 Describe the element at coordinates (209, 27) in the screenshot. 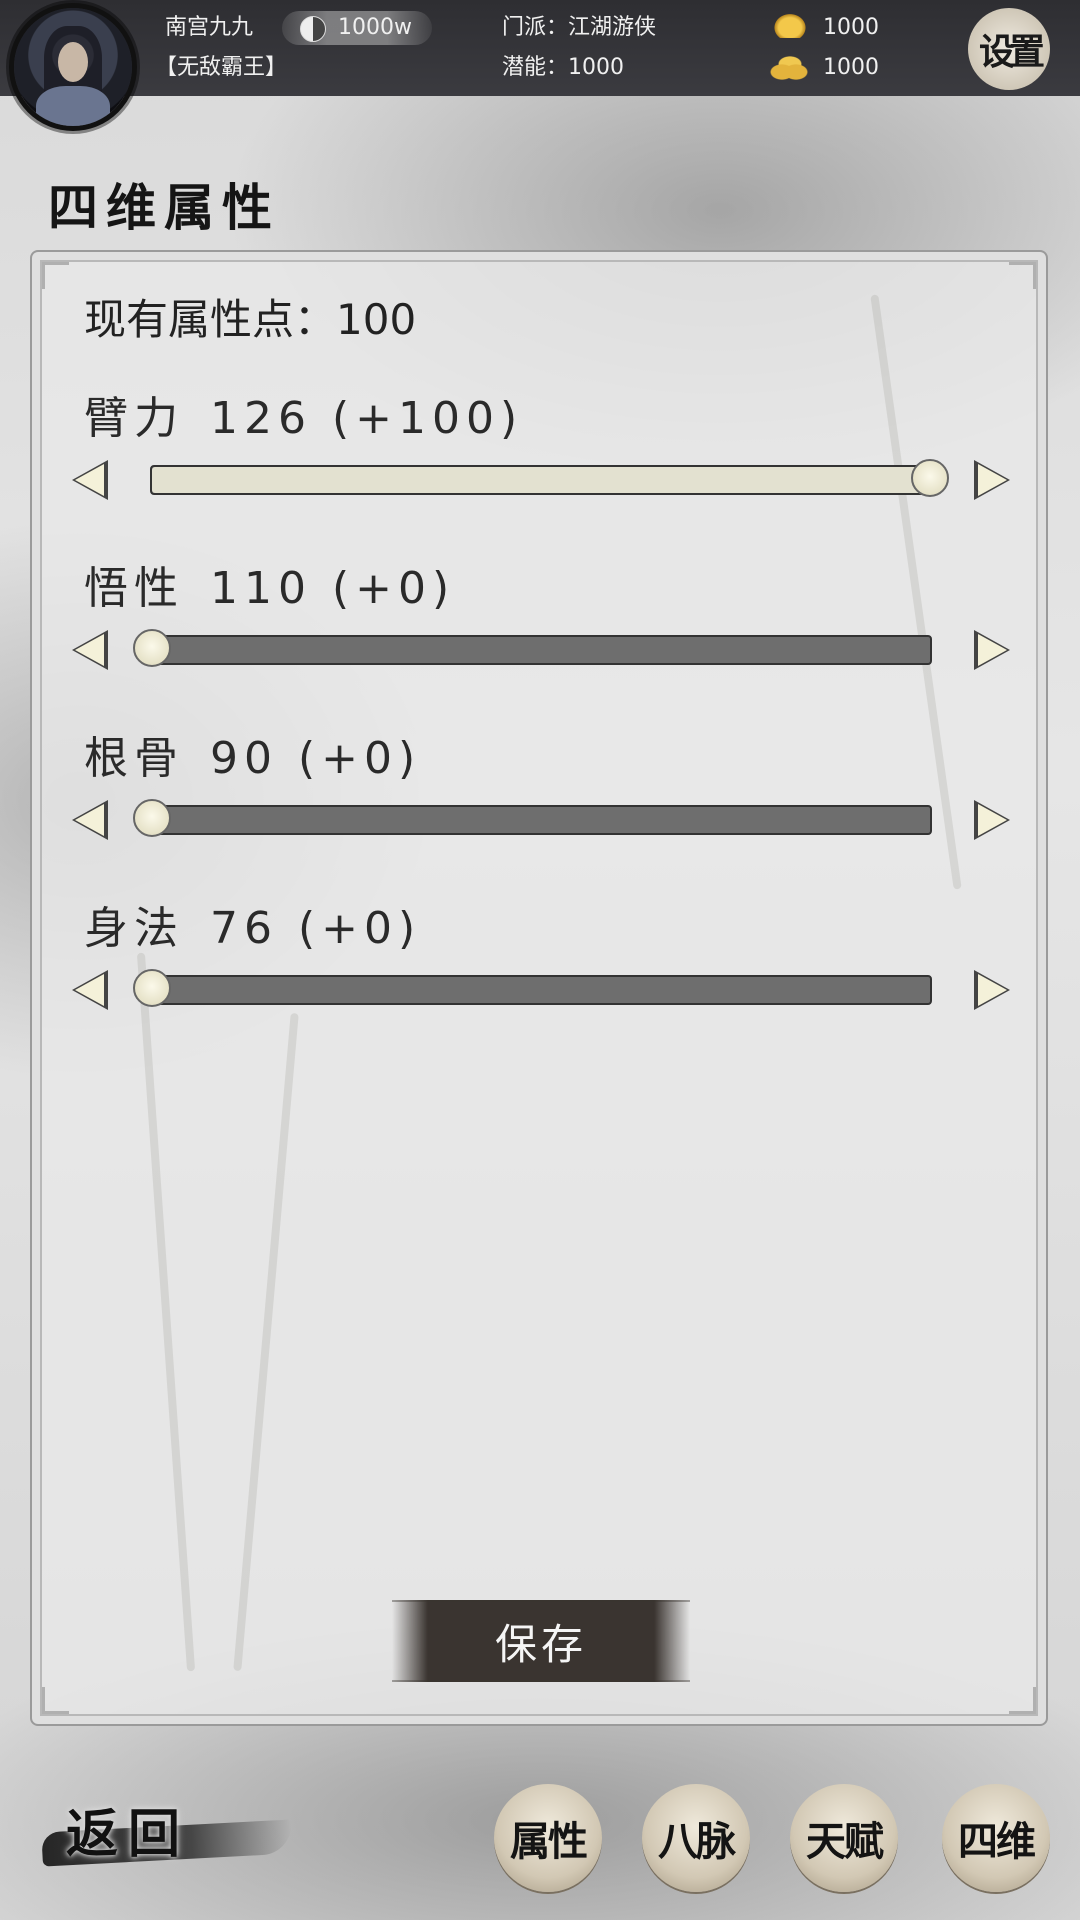

I see `player-name: 南宫九九` at that location.